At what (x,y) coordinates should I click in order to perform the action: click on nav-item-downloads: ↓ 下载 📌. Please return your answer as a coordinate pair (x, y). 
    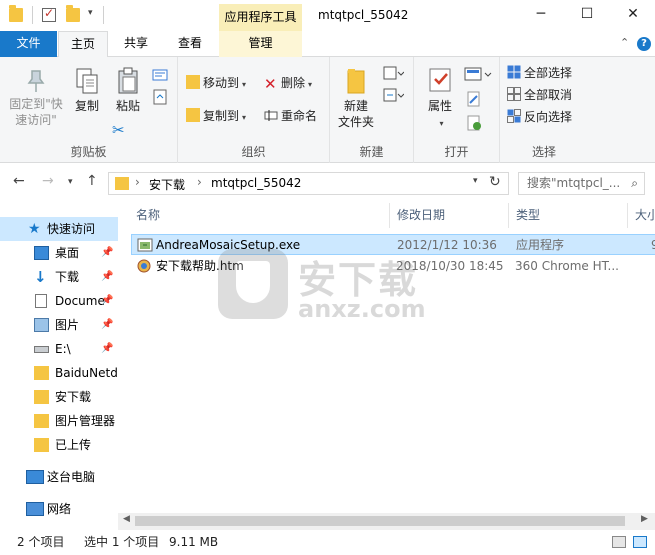
    Looking at the image, I should click on (59, 277).